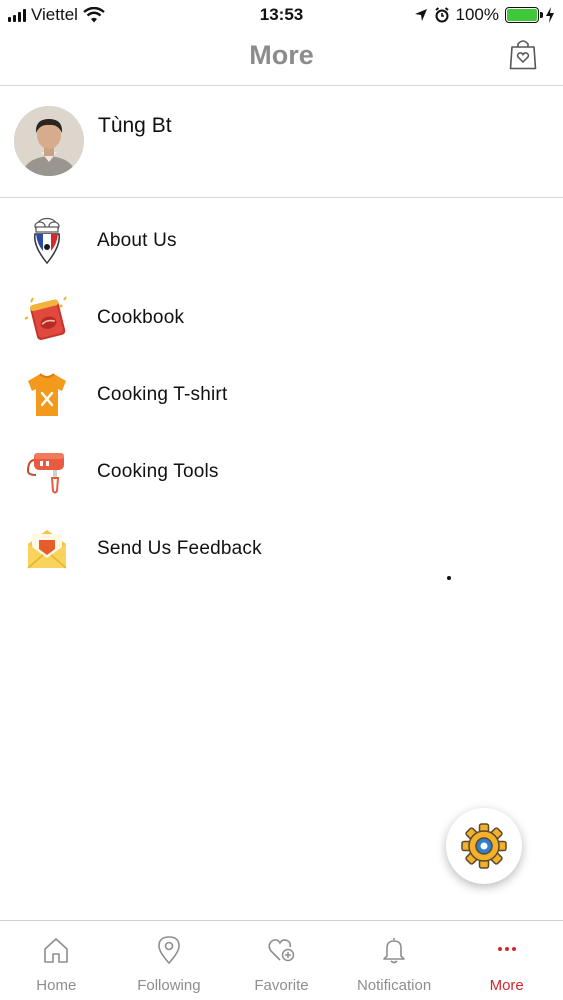 This screenshot has width=563, height=1000. I want to click on tab-notification: Notification, so click(394, 960).